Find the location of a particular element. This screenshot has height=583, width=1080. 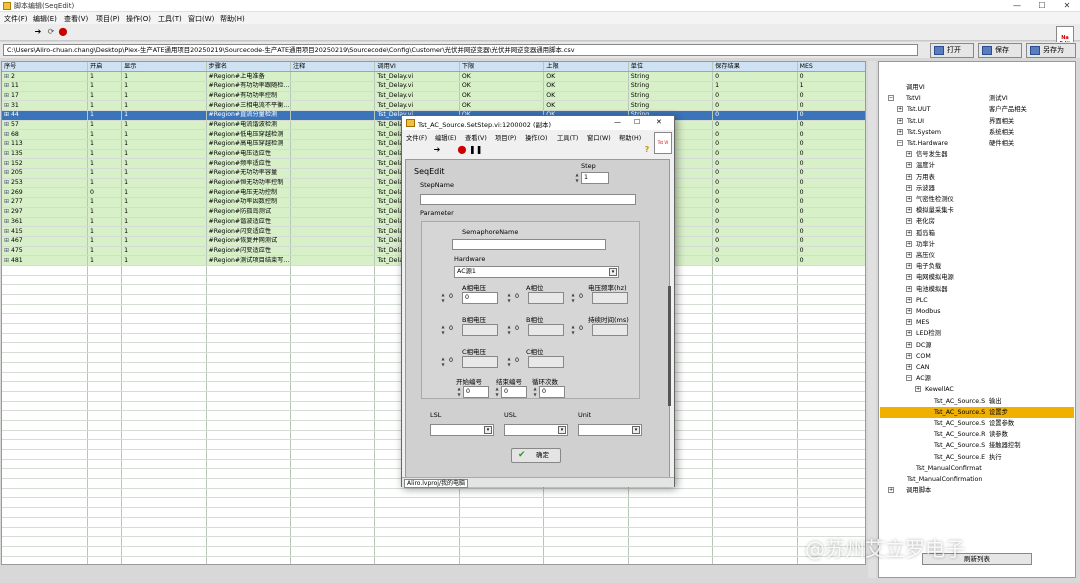

tree-item: + 气密性检测仪 is located at coordinates (977, 199).